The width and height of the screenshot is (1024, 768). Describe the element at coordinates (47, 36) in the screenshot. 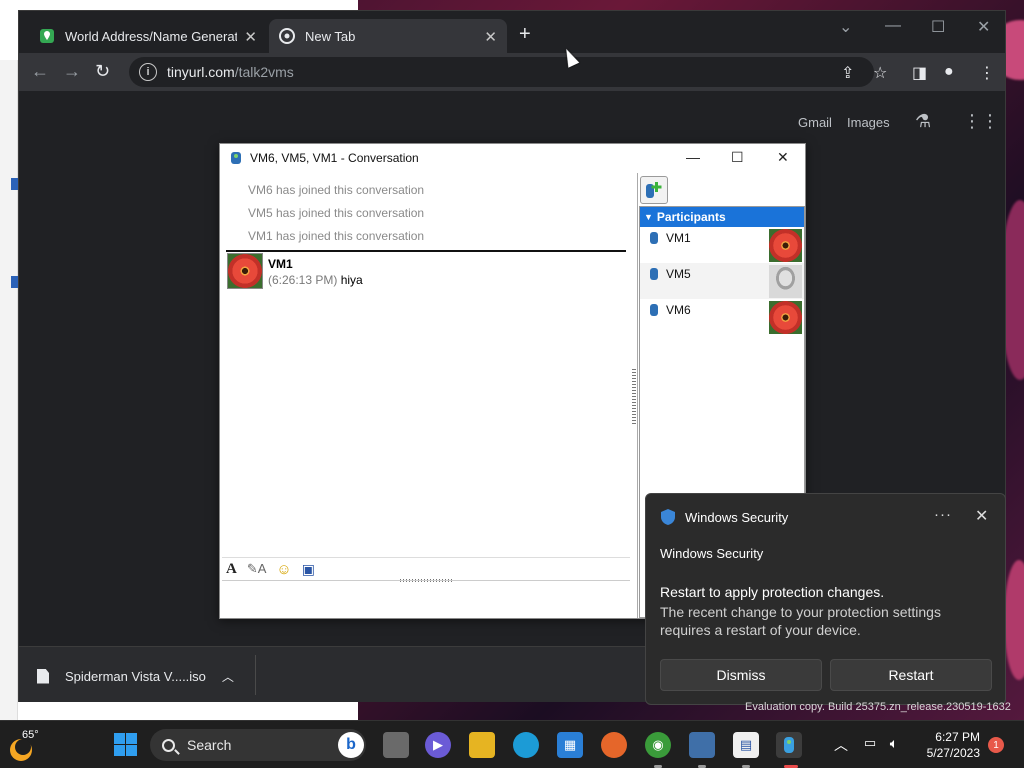

I see `map-pin-icon` at that location.